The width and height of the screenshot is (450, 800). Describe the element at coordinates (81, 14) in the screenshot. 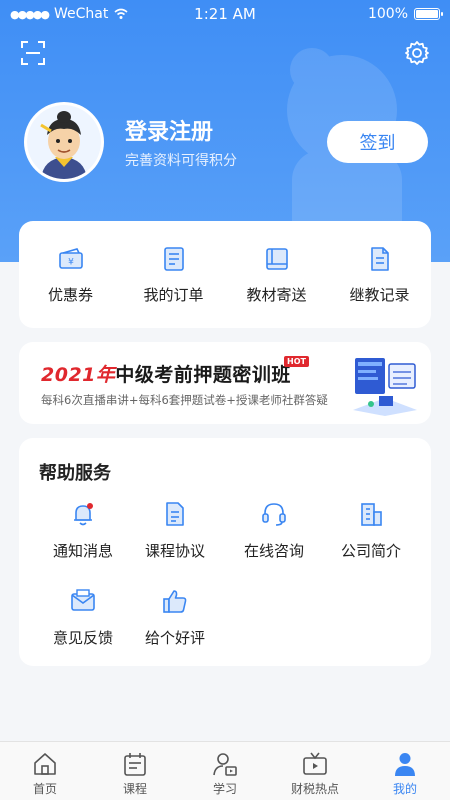

I see `carrier-name: WeChat` at that location.